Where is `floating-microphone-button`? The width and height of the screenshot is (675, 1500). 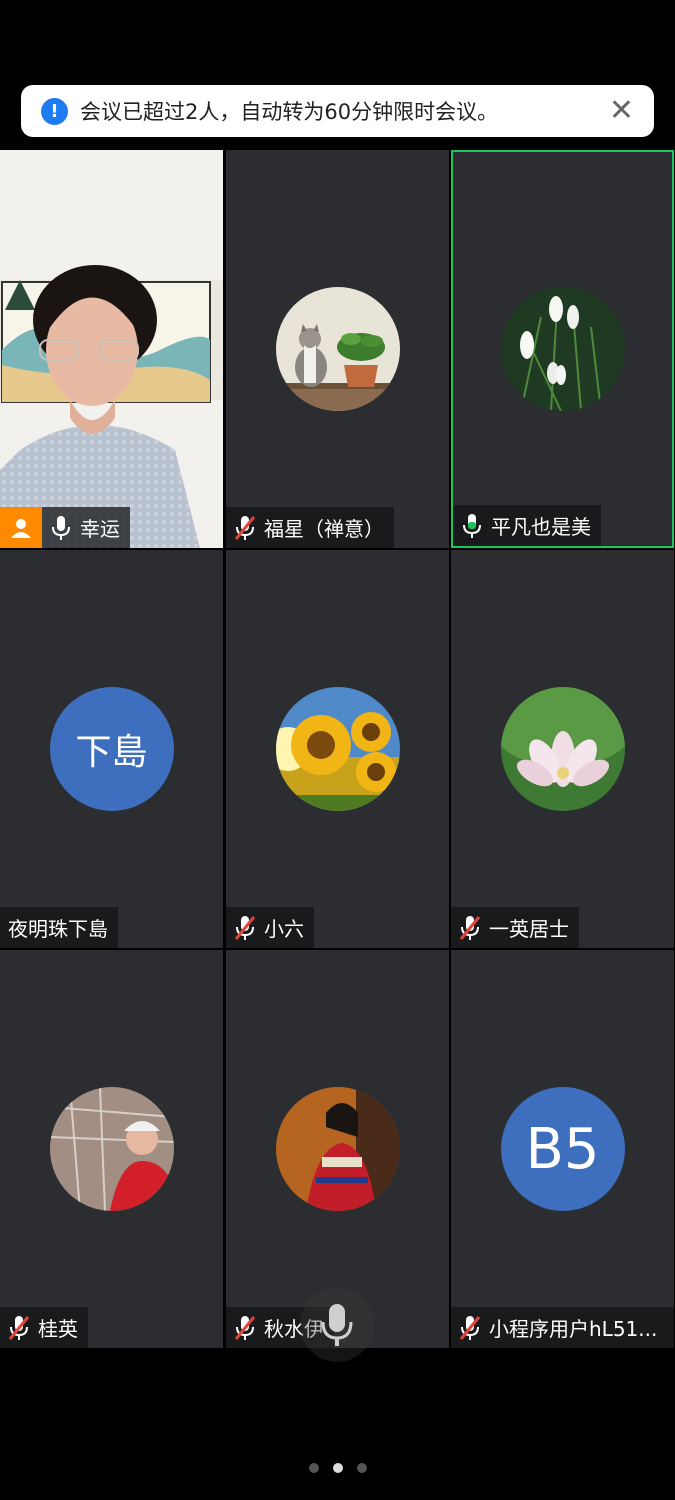
floating-microphone-button is located at coordinates (337, 1325).